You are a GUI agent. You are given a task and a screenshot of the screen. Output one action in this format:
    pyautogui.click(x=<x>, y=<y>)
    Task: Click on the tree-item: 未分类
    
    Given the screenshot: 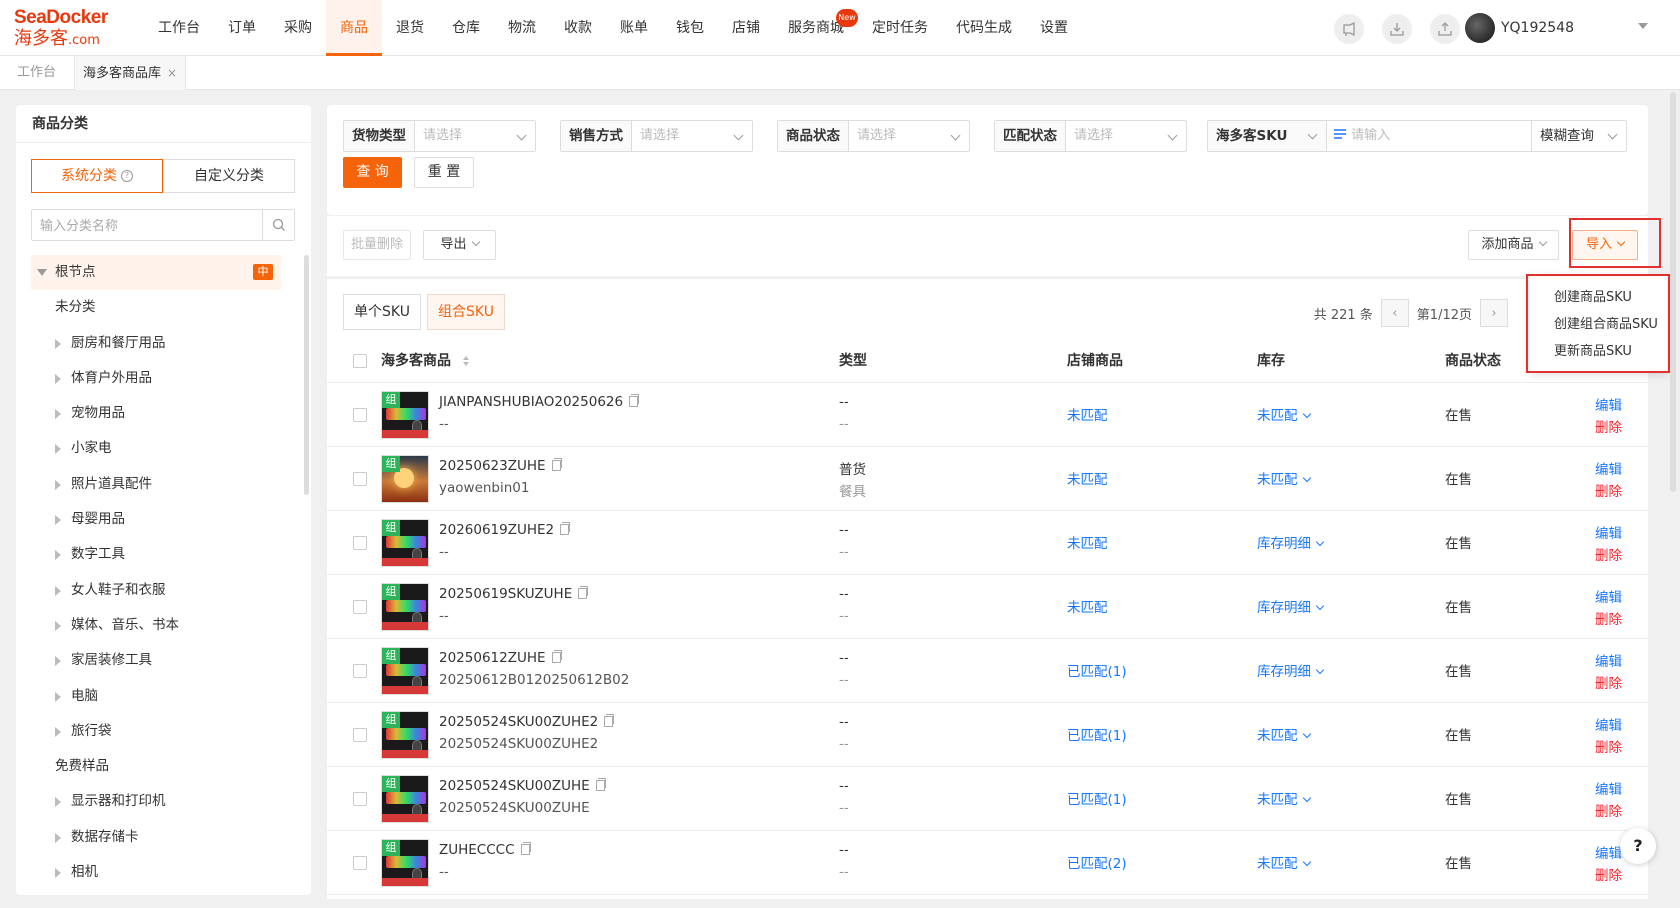 What is the action you would take?
    pyautogui.click(x=156, y=307)
    